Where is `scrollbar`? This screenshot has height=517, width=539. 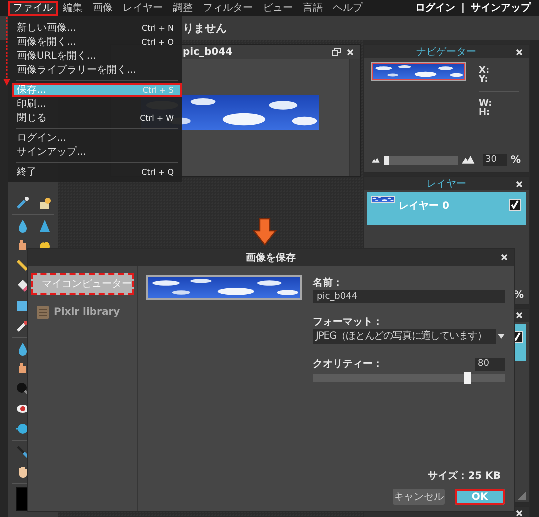
scrollbar is located at coordinates (354, 117).